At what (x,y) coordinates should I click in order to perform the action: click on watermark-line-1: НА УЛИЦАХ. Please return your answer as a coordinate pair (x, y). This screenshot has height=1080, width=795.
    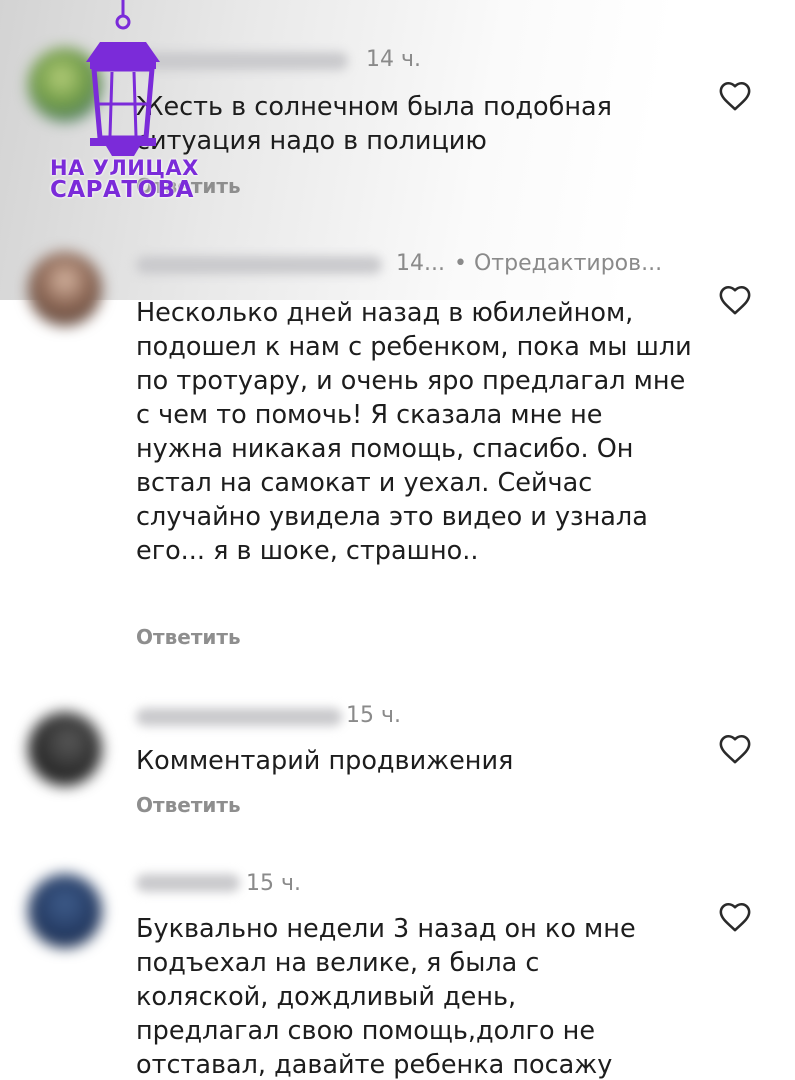
    Looking at the image, I should click on (124, 168).